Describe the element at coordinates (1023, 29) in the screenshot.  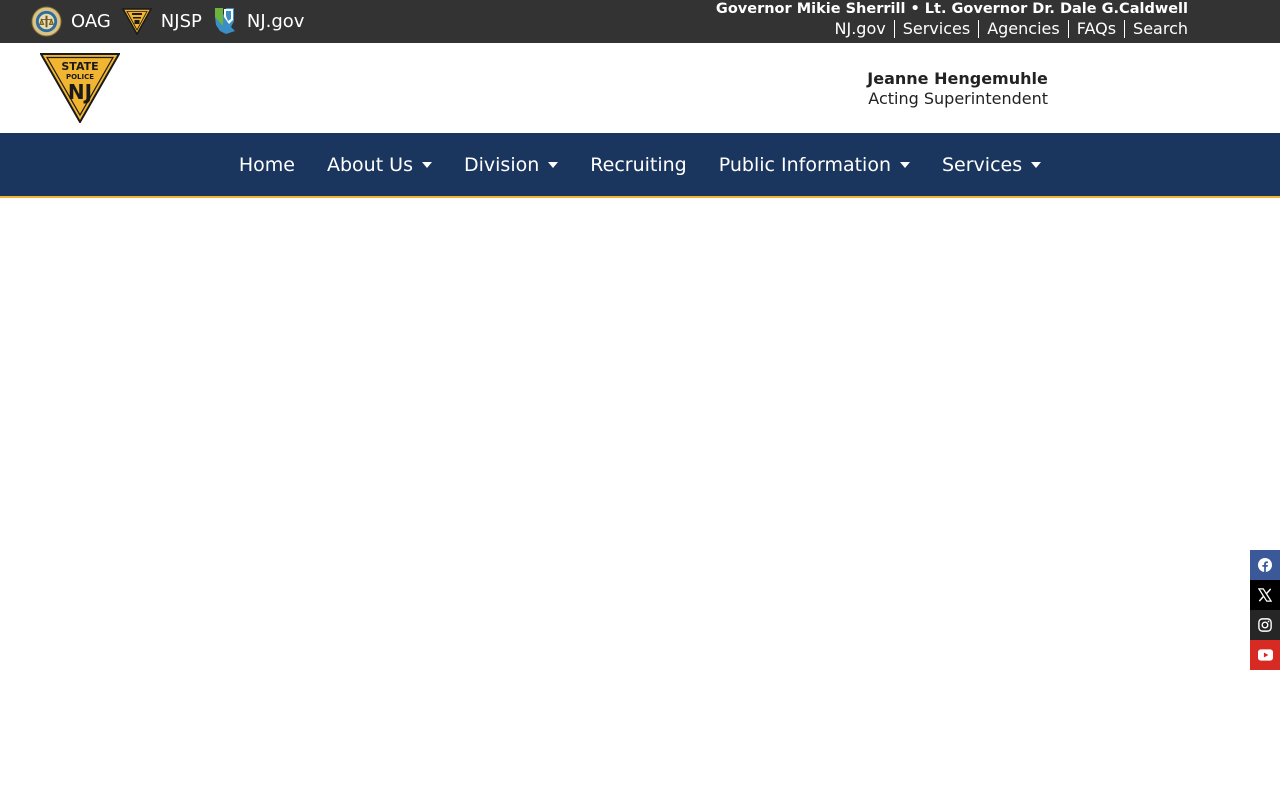
I see `utility-link-agencies: Agencies` at that location.